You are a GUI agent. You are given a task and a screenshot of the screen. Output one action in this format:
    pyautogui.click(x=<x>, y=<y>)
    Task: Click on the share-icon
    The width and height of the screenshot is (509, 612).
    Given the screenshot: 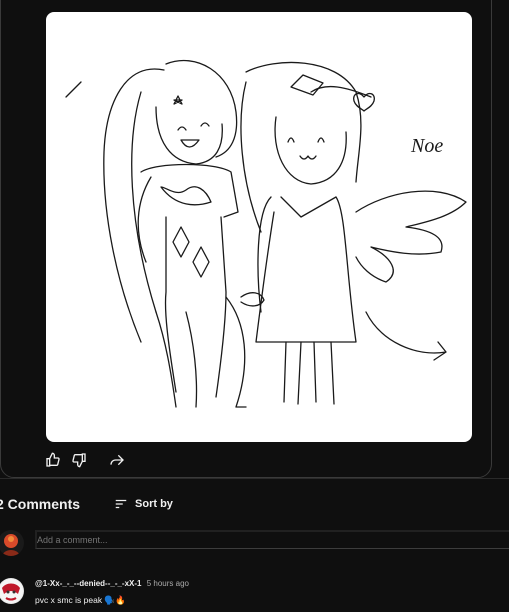 What is the action you would take?
    pyautogui.click(x=117, y=460)
    